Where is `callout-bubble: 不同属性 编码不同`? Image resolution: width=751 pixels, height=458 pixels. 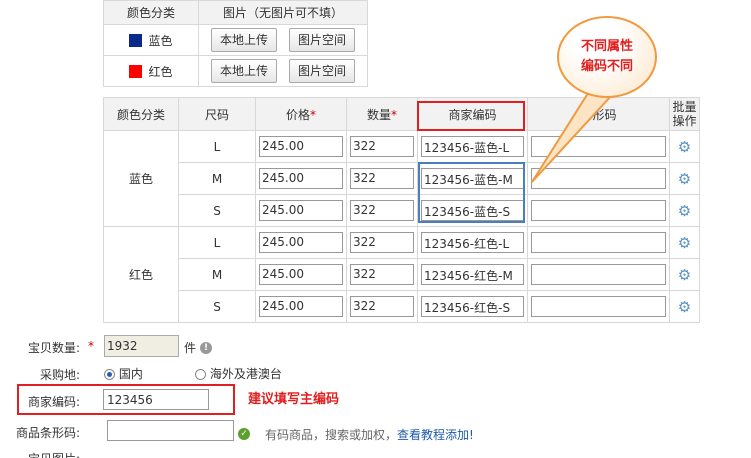
callout-bubble: 不同属性 编码不同 is located at coordinates (607, 57).